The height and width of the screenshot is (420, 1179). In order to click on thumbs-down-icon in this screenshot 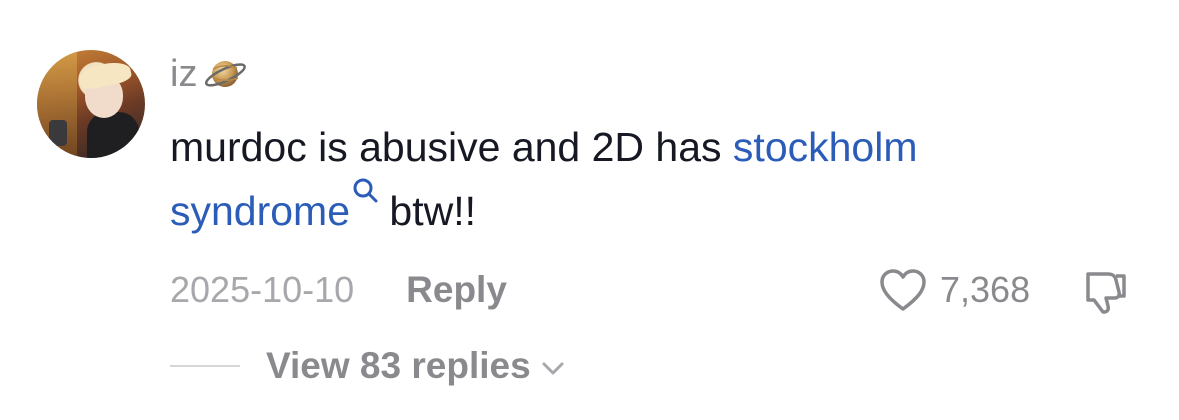, I will do `click(1105, 291)`.